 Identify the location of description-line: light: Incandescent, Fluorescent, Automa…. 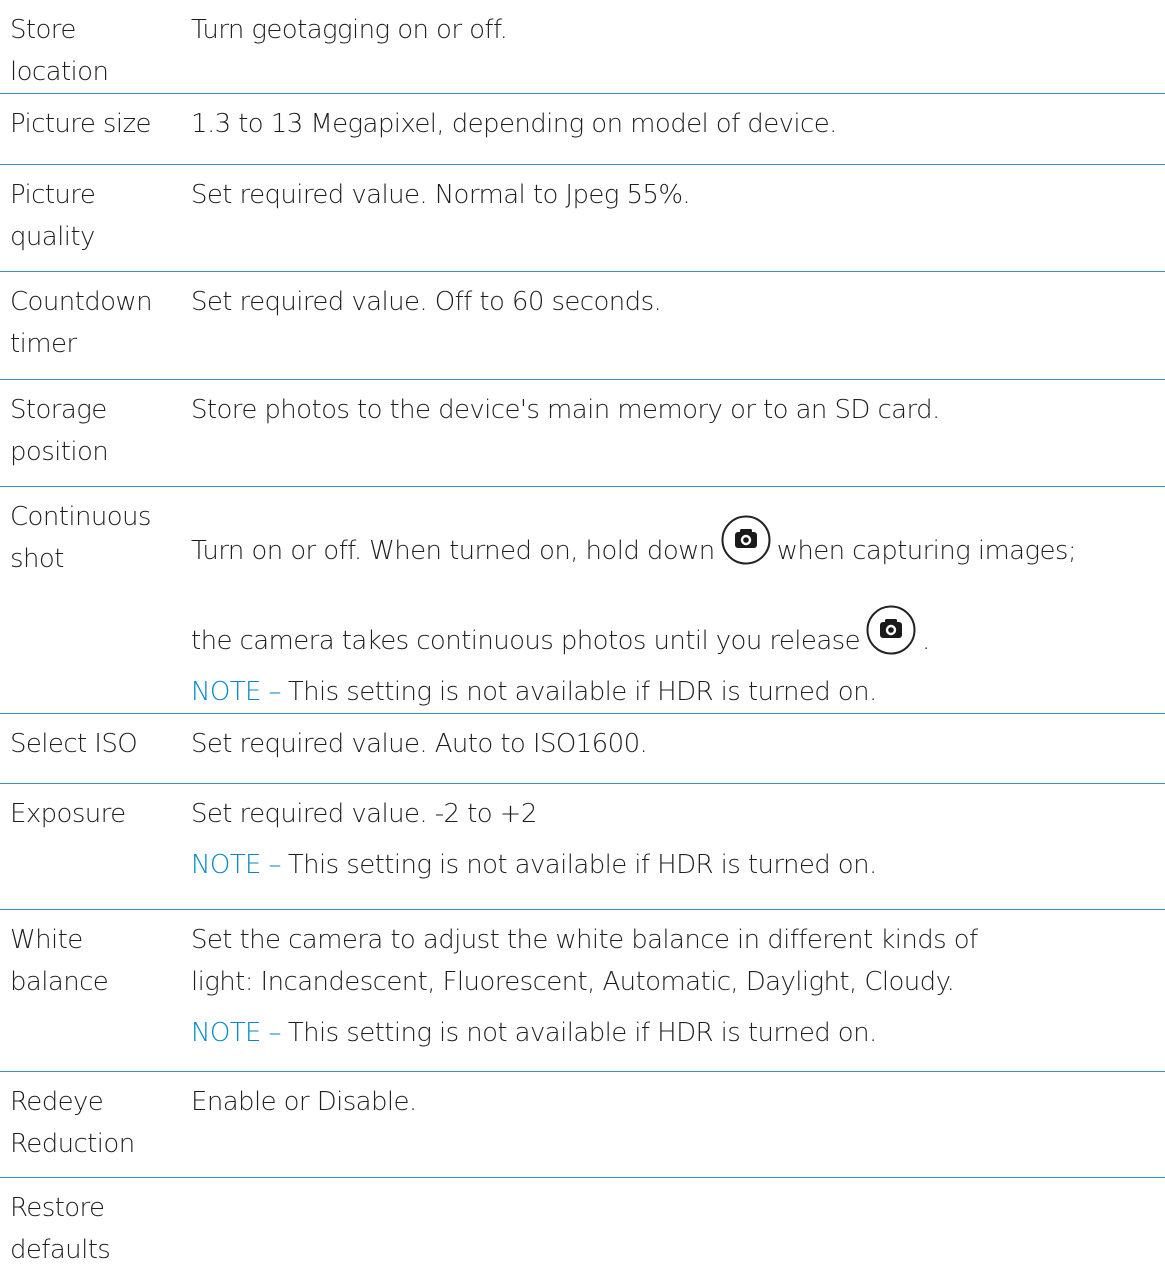
(573, 982).